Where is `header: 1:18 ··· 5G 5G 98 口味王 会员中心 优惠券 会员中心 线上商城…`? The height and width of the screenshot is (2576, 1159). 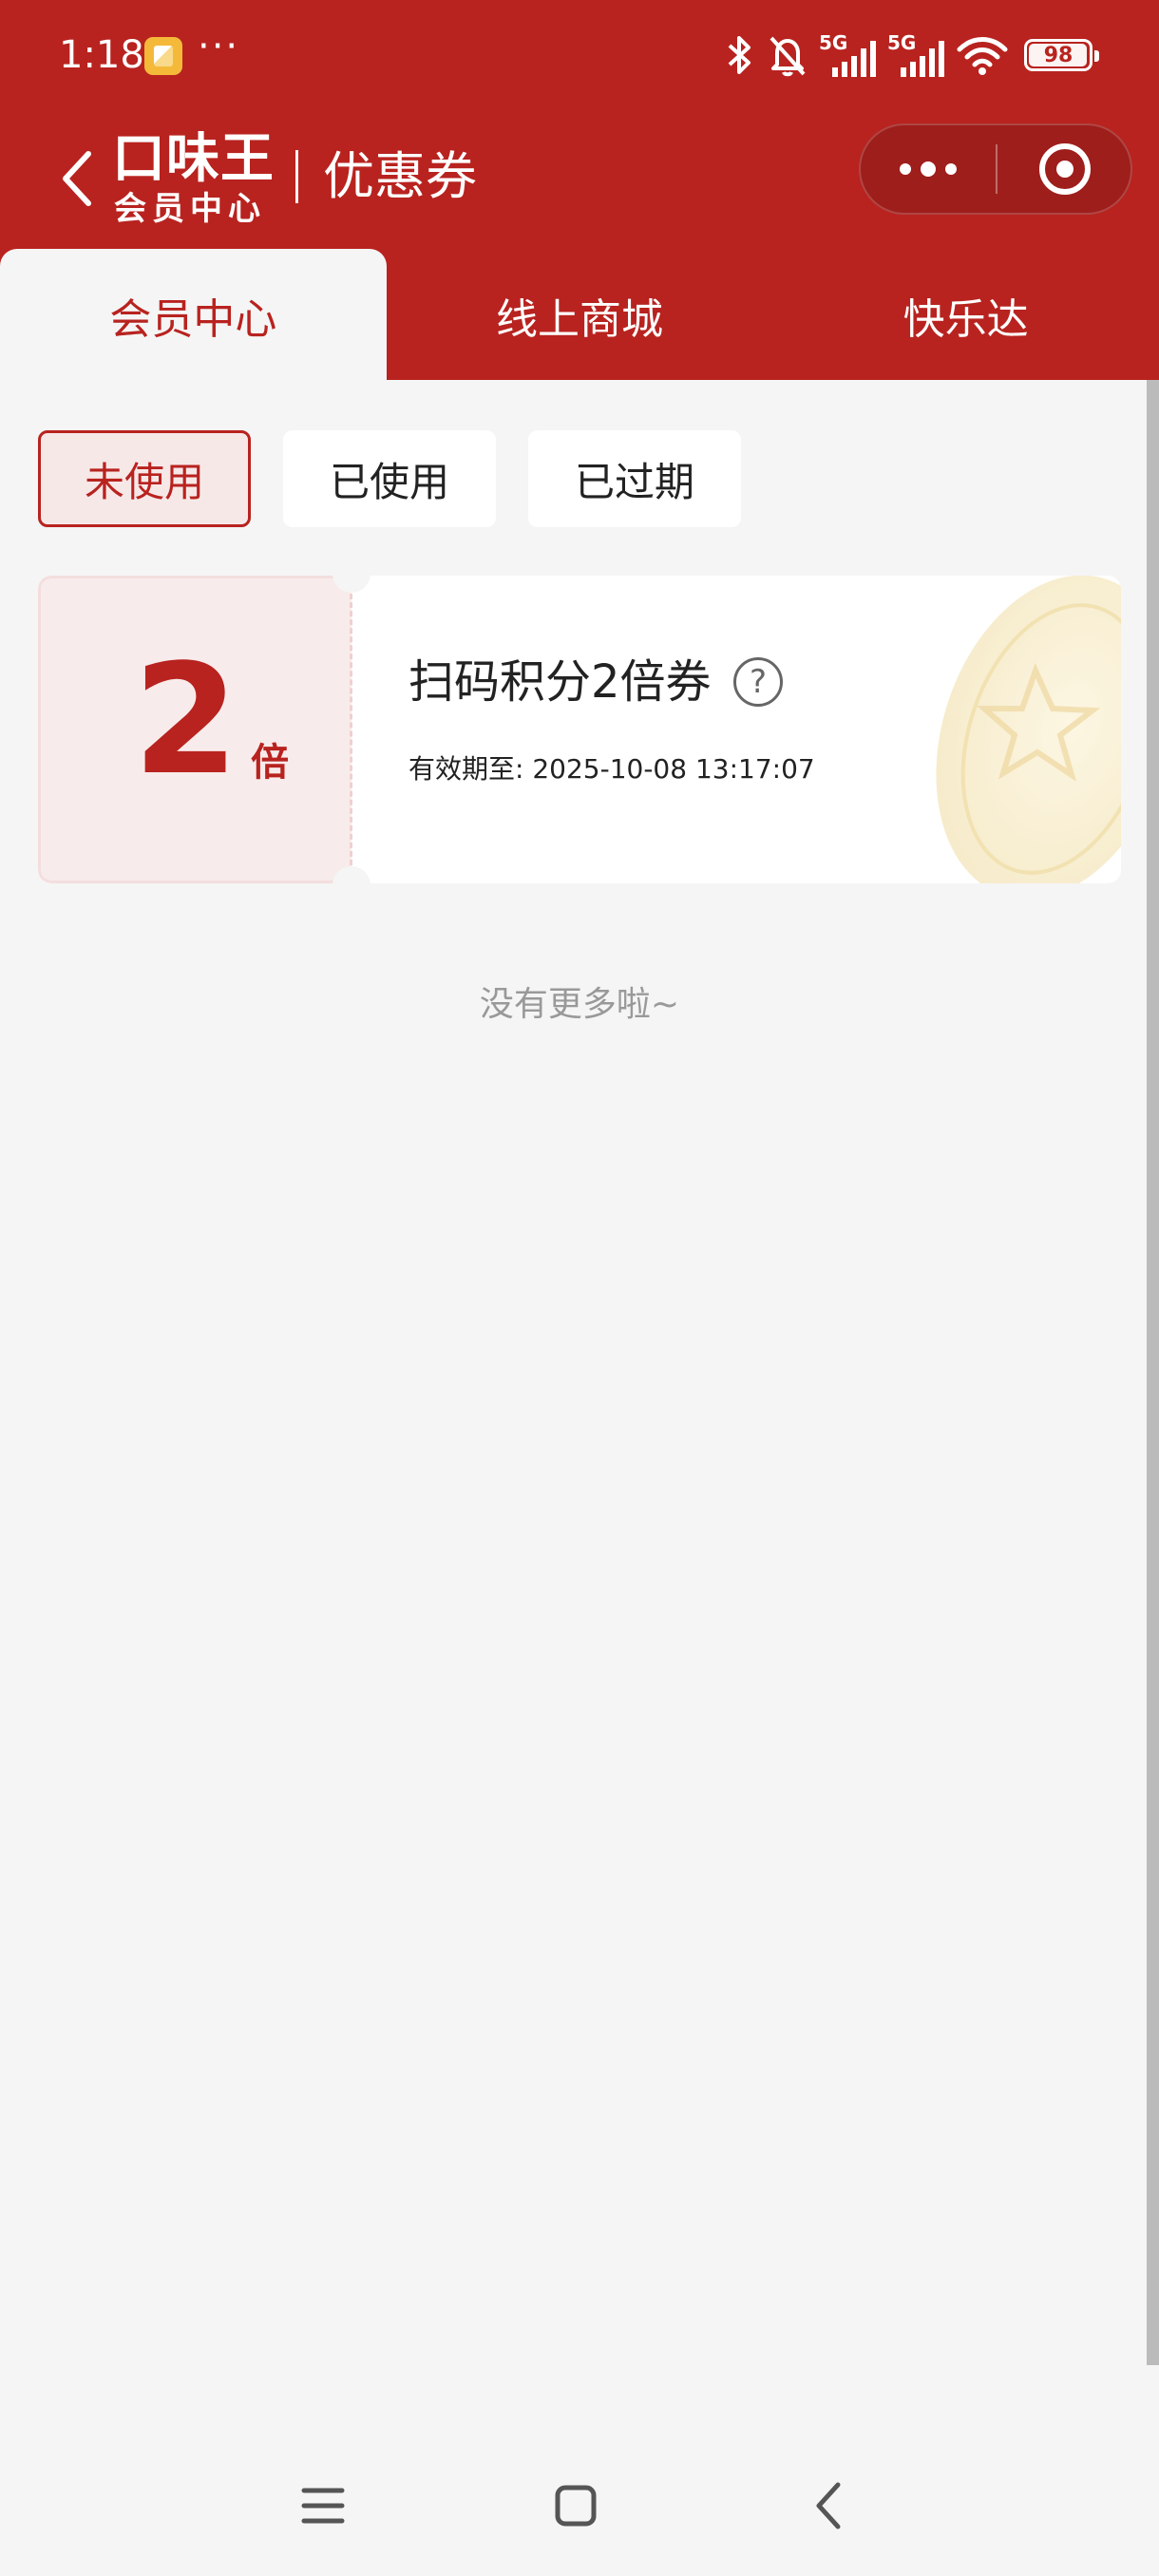 header: 1:18 ··· 5G 5G 98 口味王 会员中心 优惠券 会员中心 线上商城… is located at coordinates (579, 191).